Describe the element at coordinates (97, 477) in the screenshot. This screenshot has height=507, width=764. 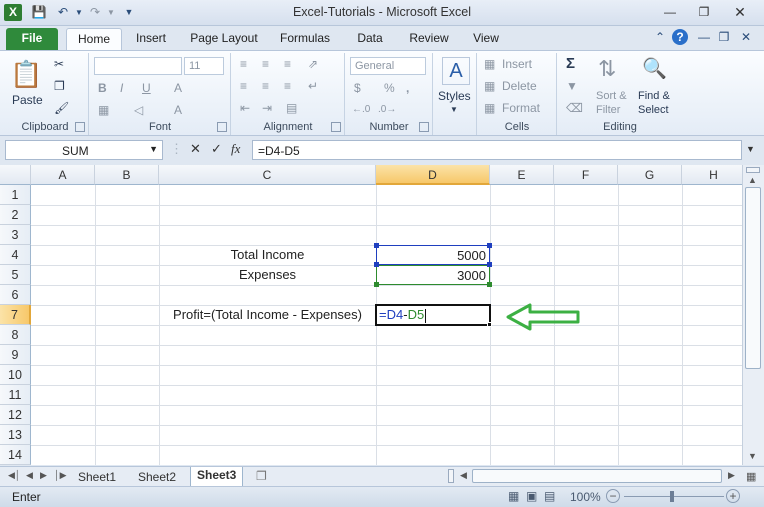
I see `sheet-tab-1: Sheet1` at that location.